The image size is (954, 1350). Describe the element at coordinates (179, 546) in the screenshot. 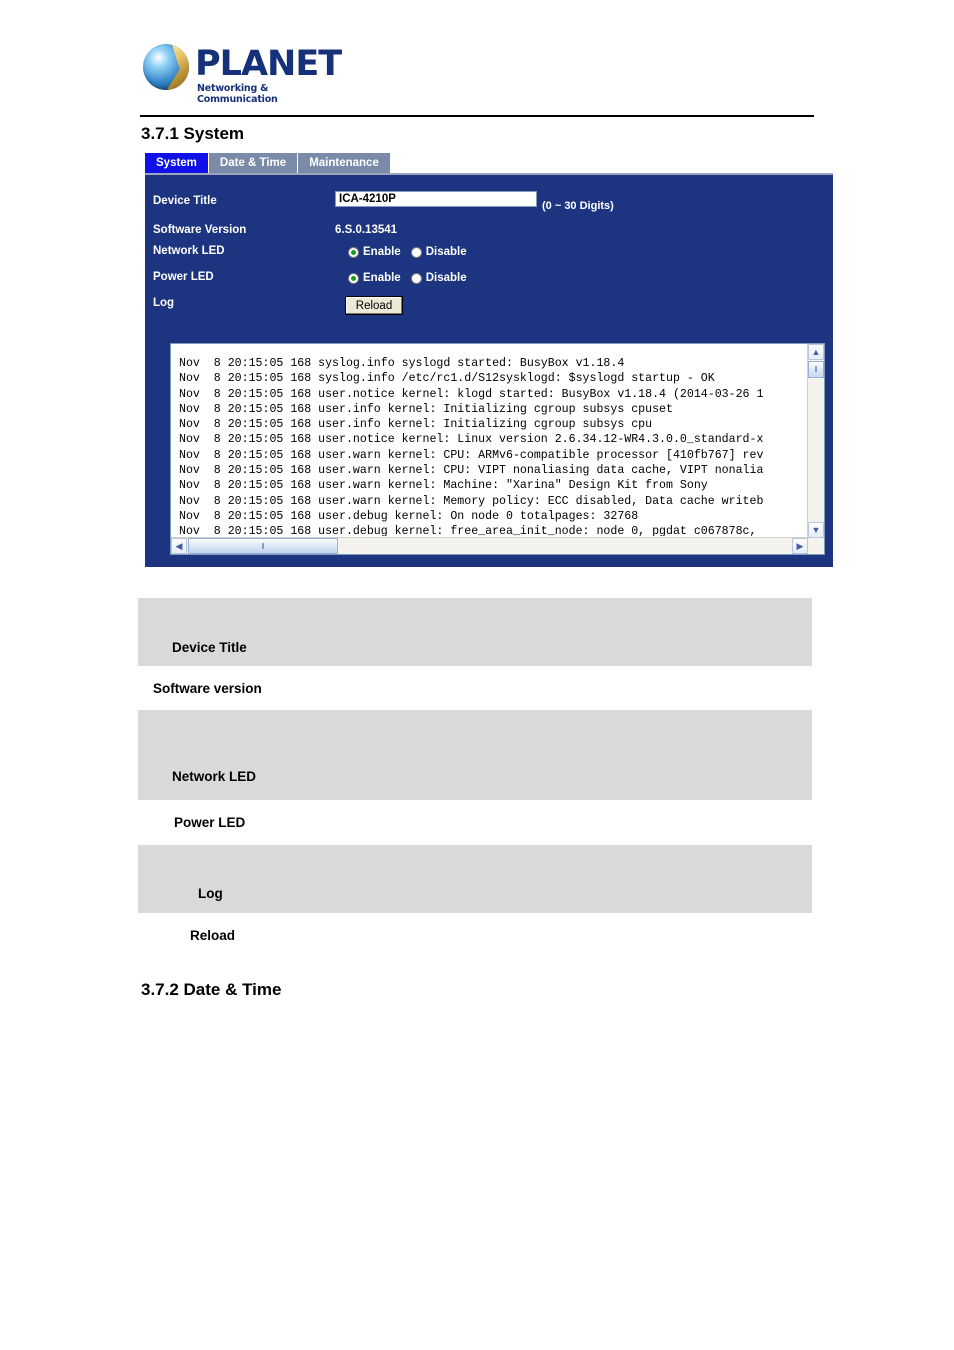

I see `scroll-left-icon: ◀` at that location.